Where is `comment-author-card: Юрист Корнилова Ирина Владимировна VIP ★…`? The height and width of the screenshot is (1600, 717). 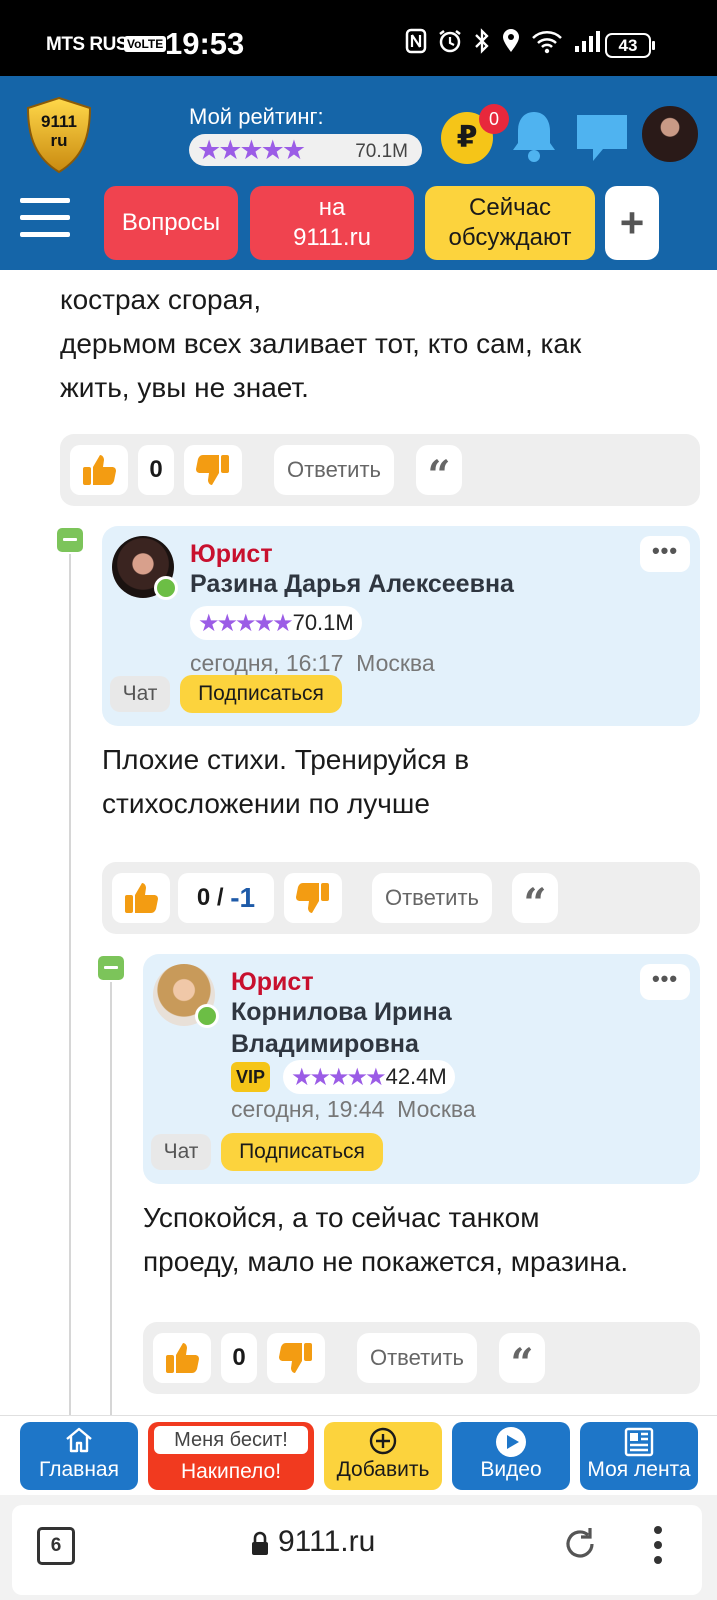 comment-author-card: Юрист Корнилова Ирина Владимировна VIP ★… is located at coordinates (421, 1069).